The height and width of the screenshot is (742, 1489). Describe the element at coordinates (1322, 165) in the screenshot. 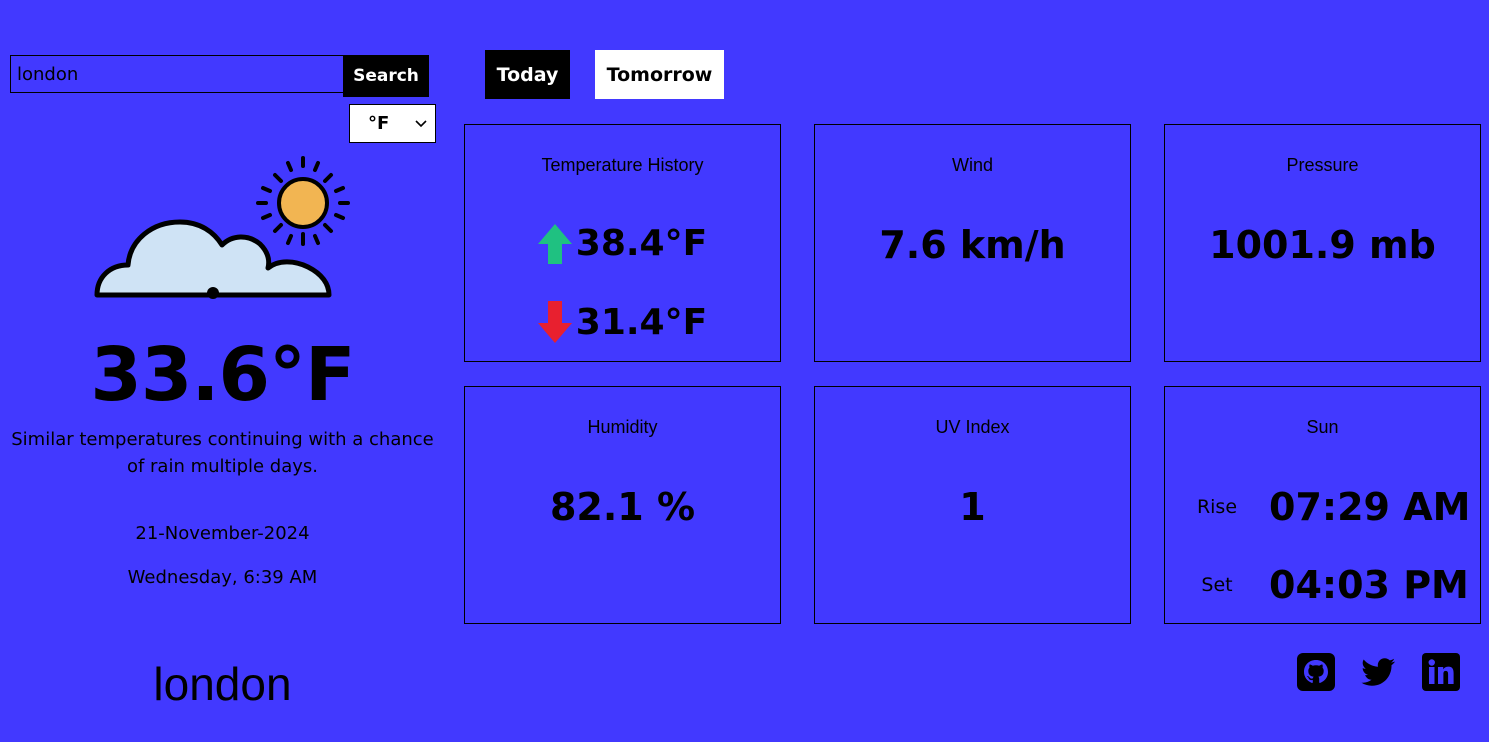

I see `card-title: Pressure` at that location.